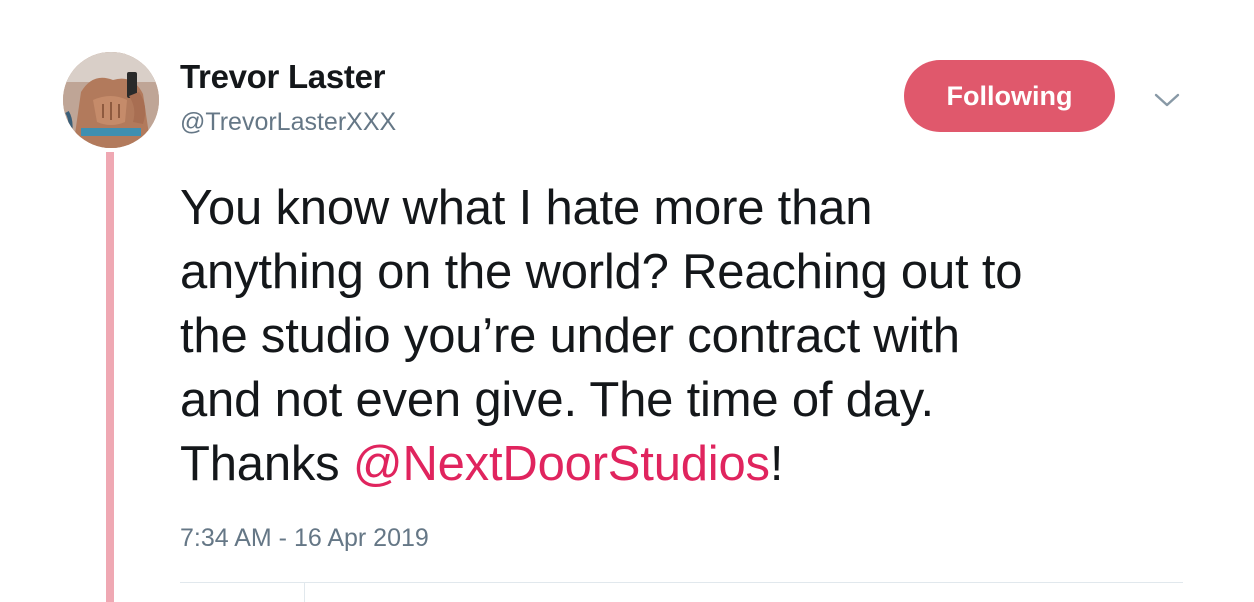 This screenshot has height=602, width=1254. What do you see at coordinates (304, 538) in the screenshot?
I see `tweet-timestamp: 7:34 AM - 16 Apr 2019` at bounding box center [304, 538].